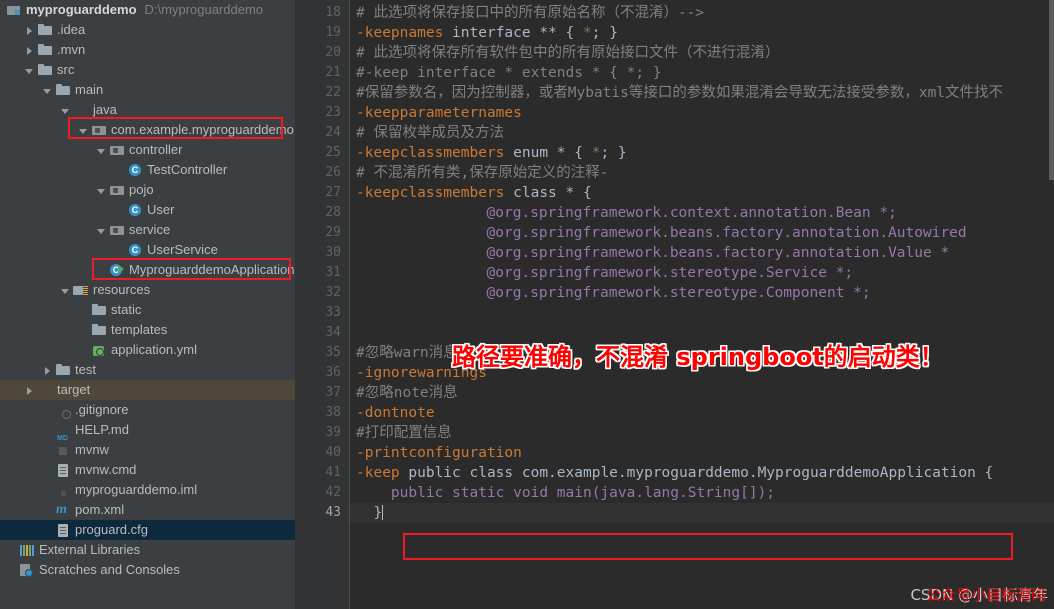 Image resolution: width=1054 pixels, height=609 pixels. I want to click on code-line: -keepparameternames, so click(436, 113).